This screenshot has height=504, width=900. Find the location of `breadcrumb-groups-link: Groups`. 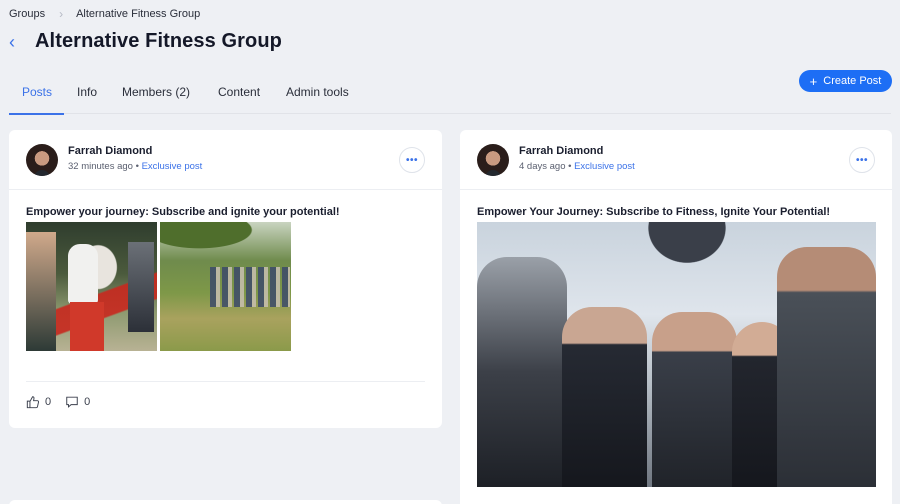

breadcrumb-groups-link: Groups is located at coordinates (27, 14).